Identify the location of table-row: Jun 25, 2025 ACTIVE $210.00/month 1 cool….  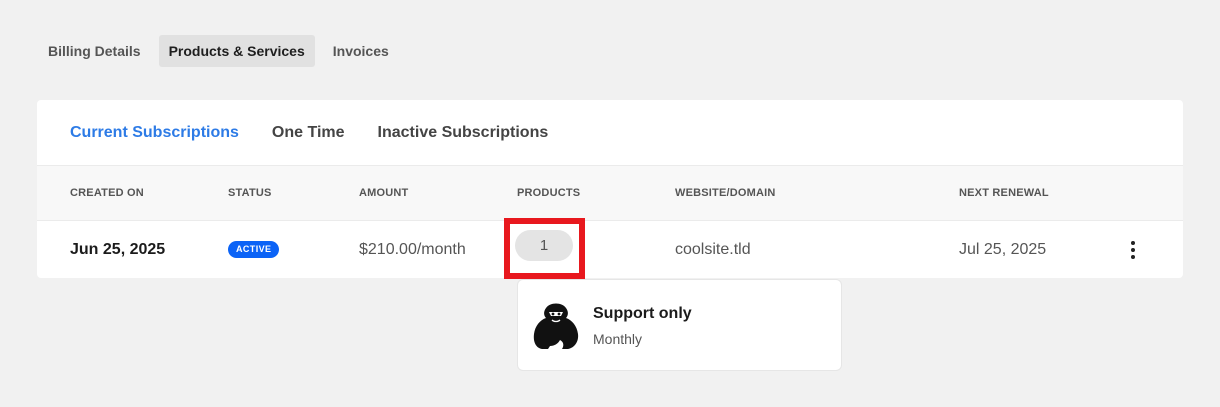
(610, 248).